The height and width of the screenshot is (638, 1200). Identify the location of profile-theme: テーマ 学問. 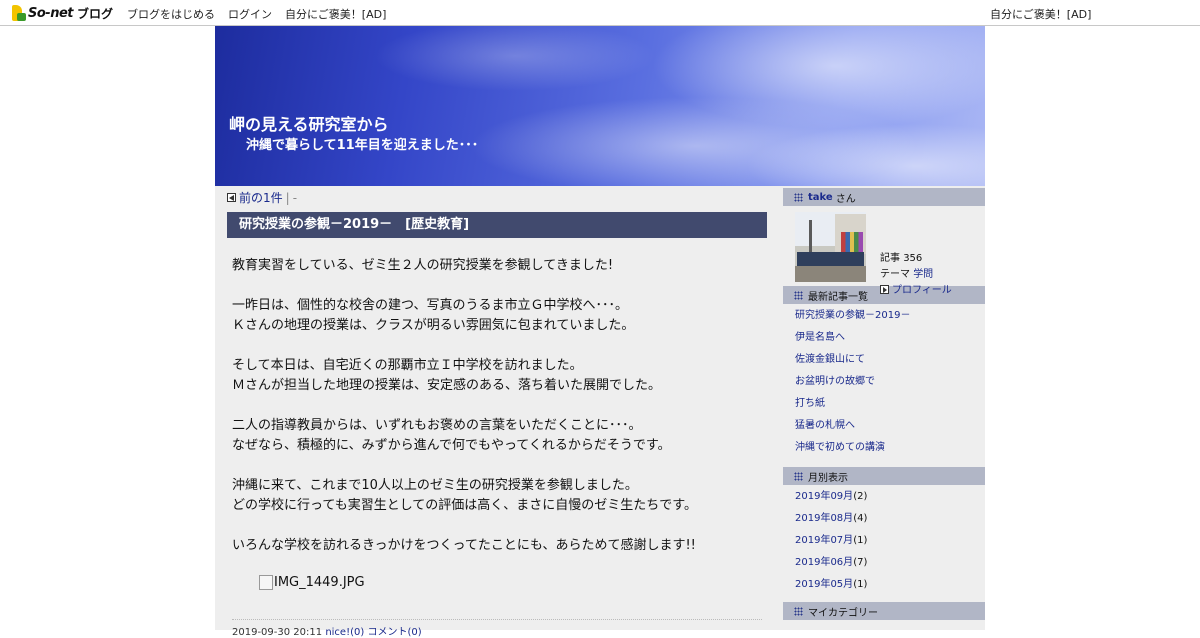
(916, 275).